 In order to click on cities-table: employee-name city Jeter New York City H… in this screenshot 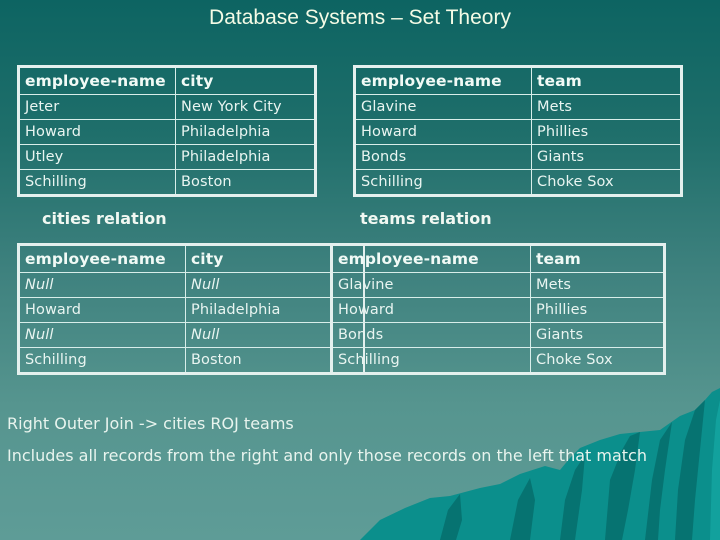, I will do `click(167, 131)`.